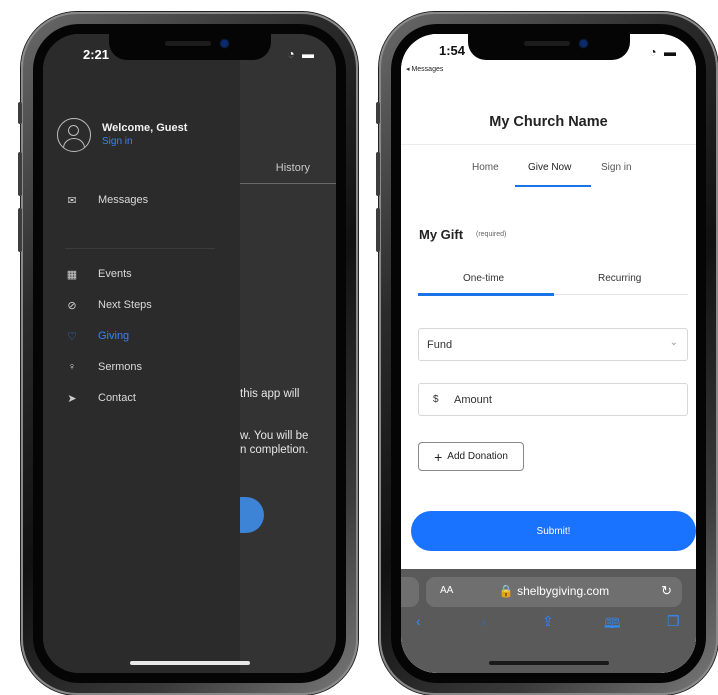 The width and height of the screenshot is (718, 695). I want to click on menu-item-label: Events, so click(115, 274).